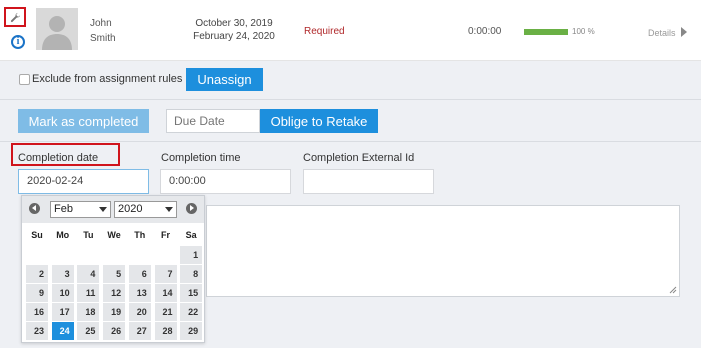 Image resolution: width=701 pixels, height=348 pixels. What do you see at coordinates (114, 331) in the screenshot?
I see `calendar-day: 26` at bounding box center [114, 331].